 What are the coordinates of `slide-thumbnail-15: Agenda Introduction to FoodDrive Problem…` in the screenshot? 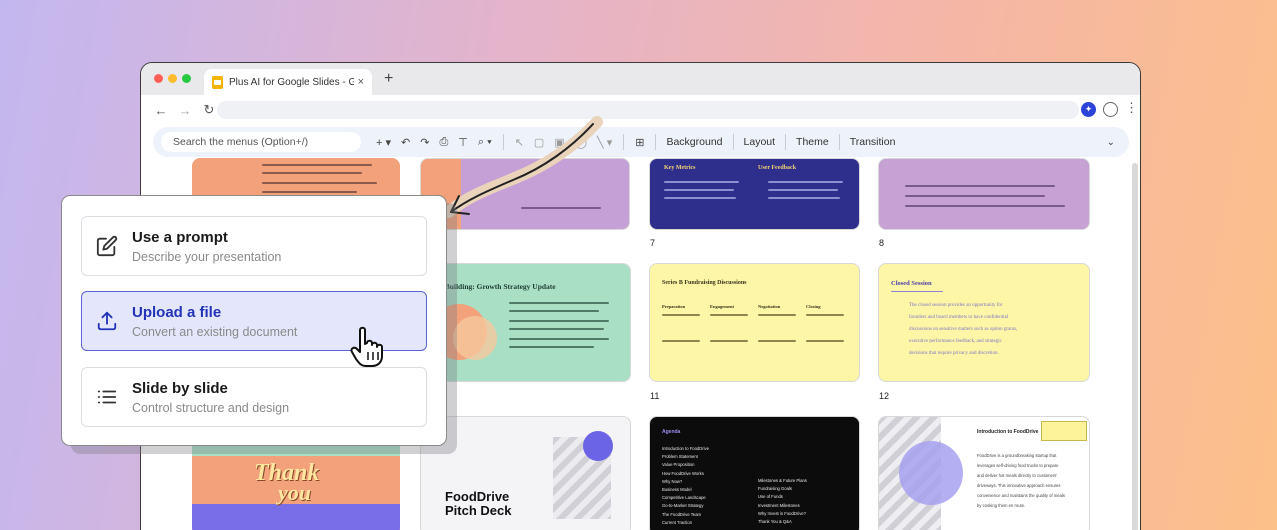 It's located at (754, 473).